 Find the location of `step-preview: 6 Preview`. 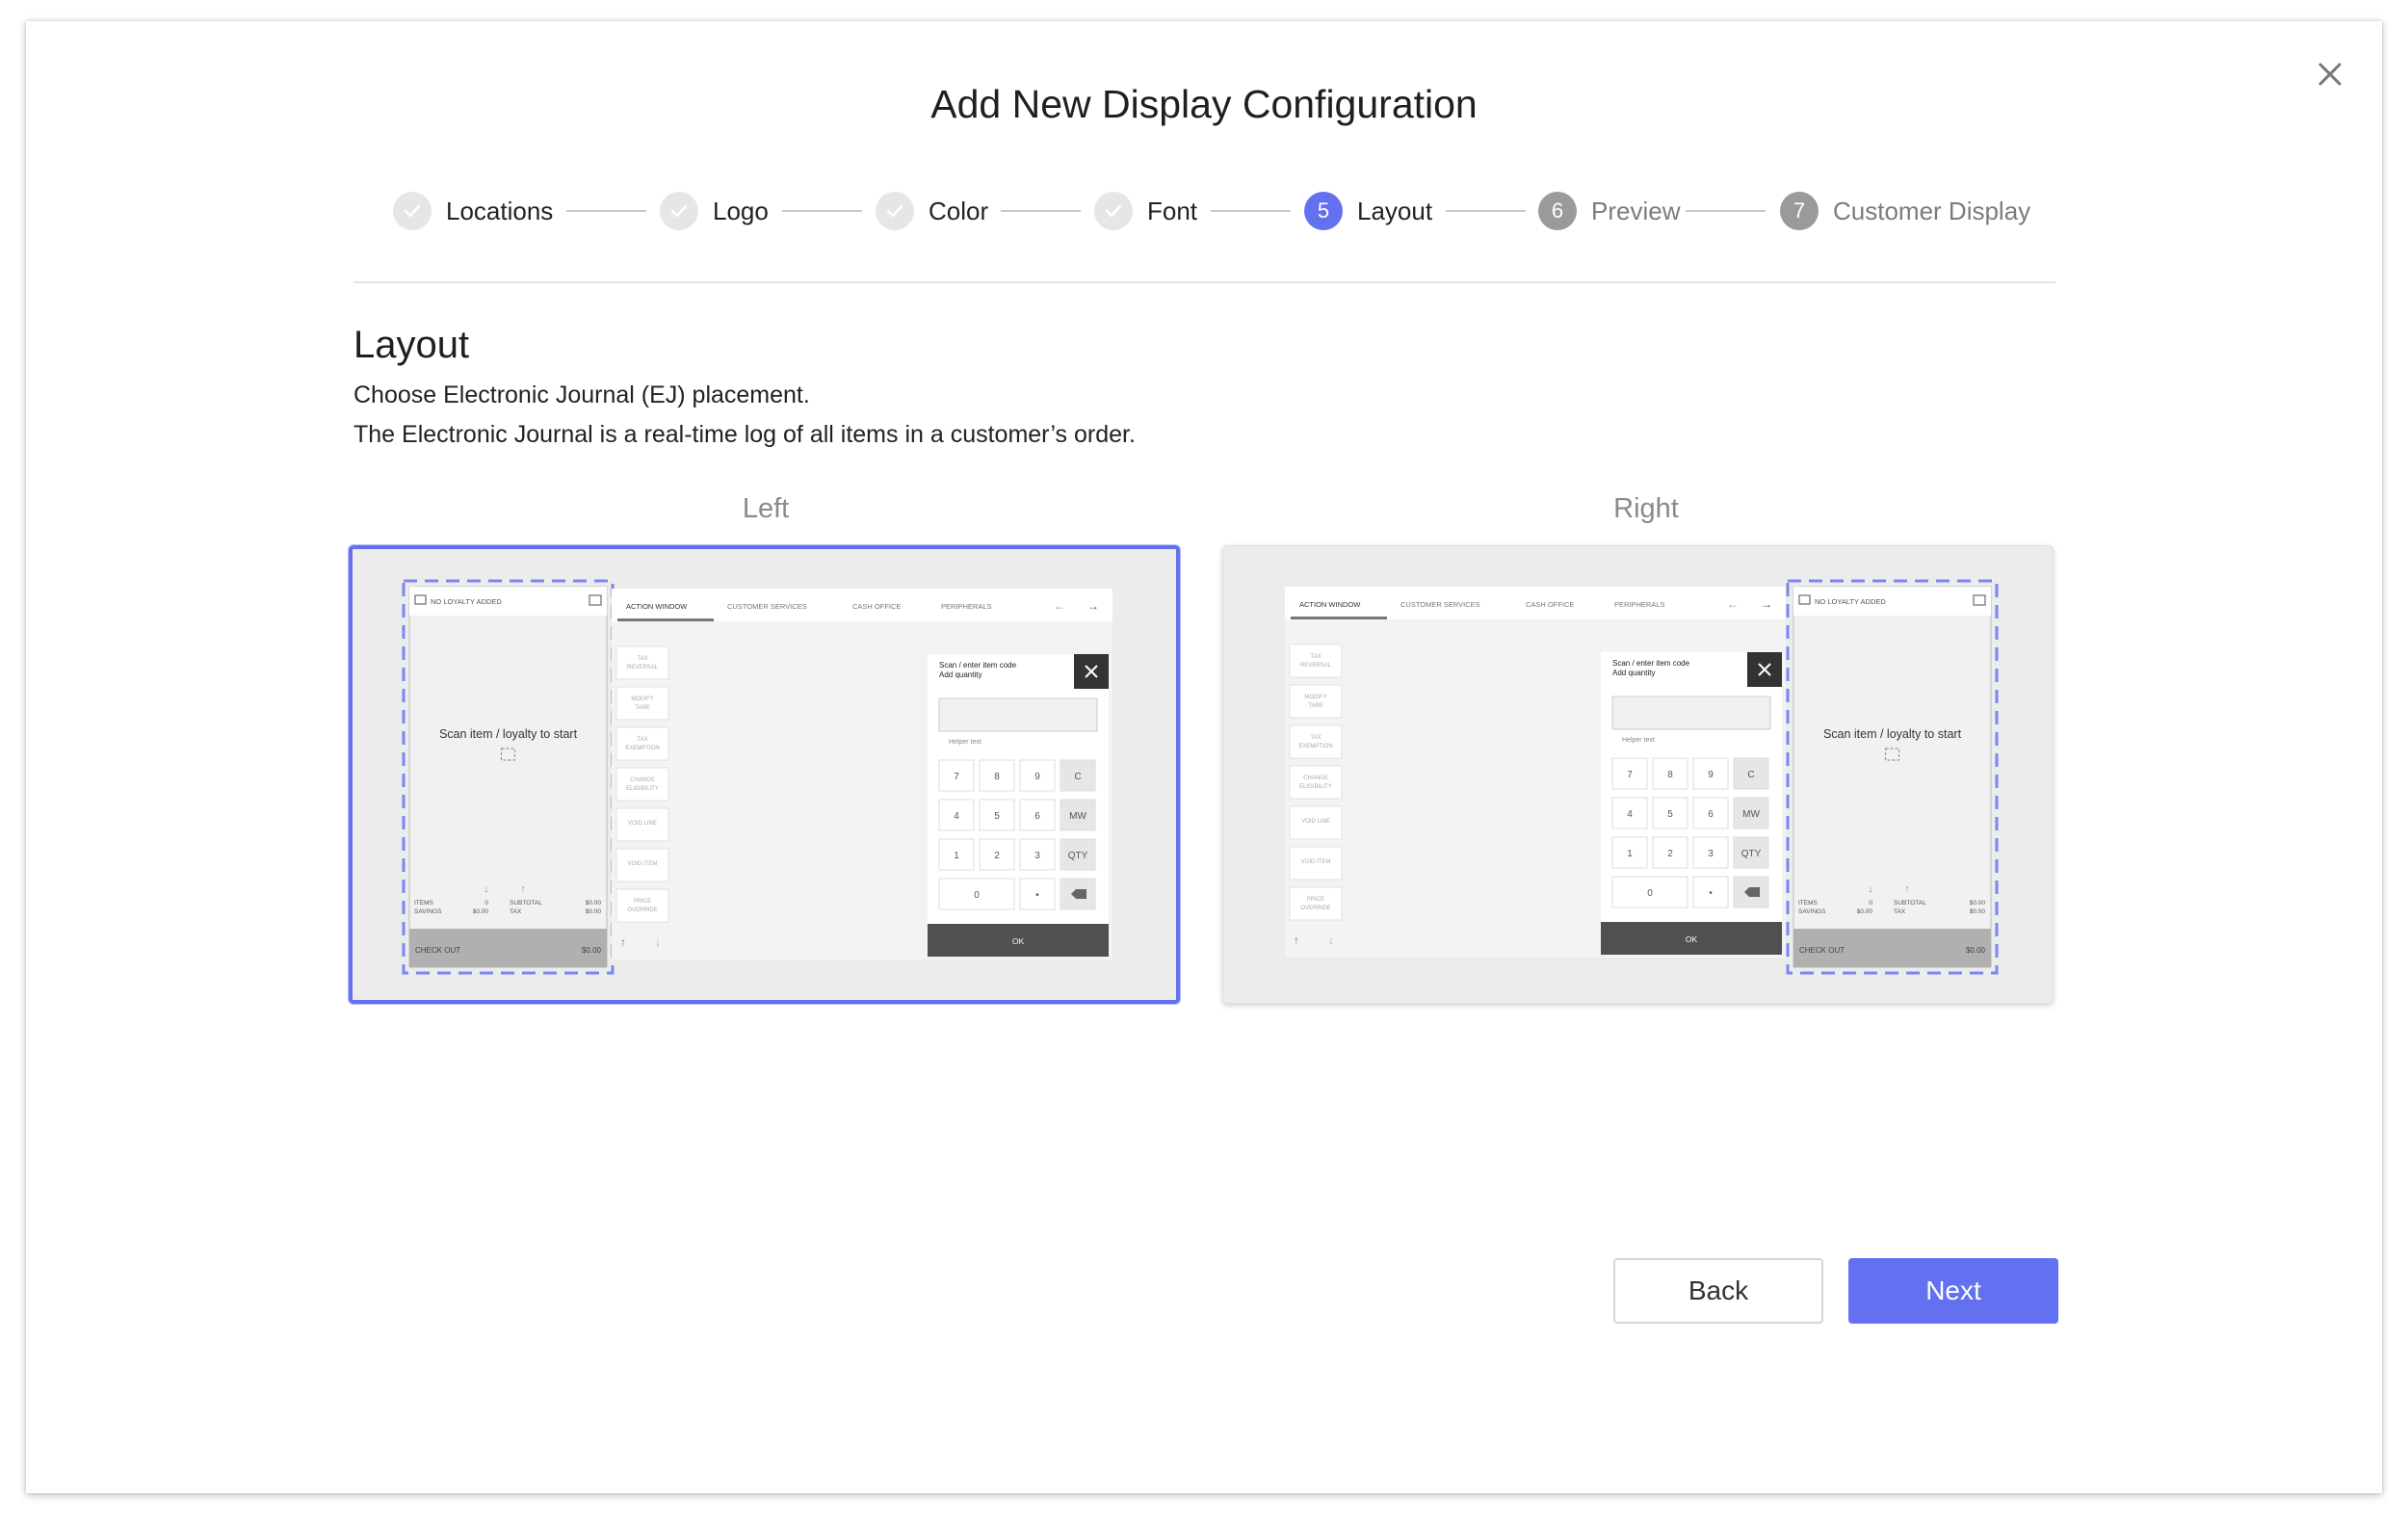

step-preview: 6 Preview is located at coordinates (1609, 211).